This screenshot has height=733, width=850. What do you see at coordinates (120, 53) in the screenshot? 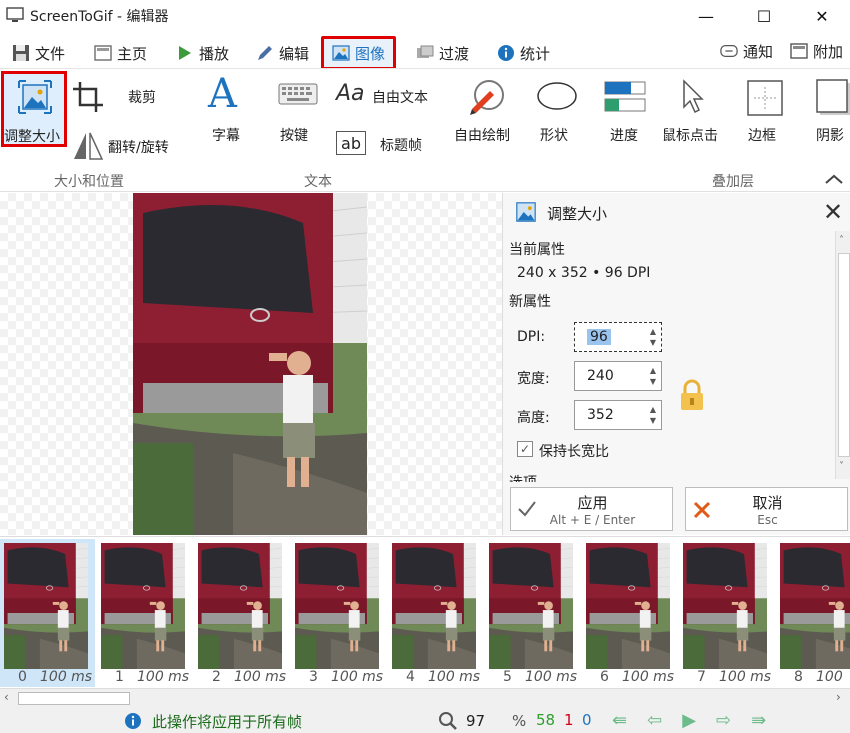
I see `tab-home: 主页` at bounding box center [120, 53].